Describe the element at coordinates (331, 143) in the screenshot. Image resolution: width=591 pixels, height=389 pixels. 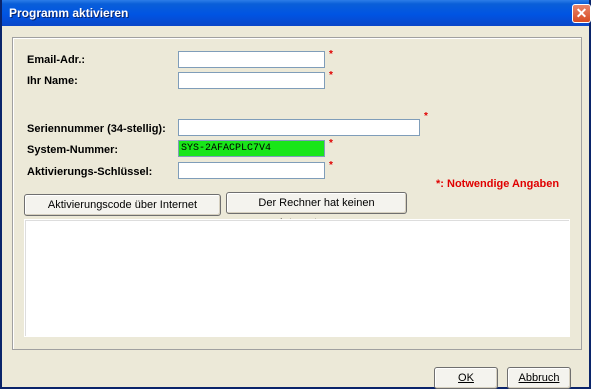
I see `system-required-marker: *` at that location.